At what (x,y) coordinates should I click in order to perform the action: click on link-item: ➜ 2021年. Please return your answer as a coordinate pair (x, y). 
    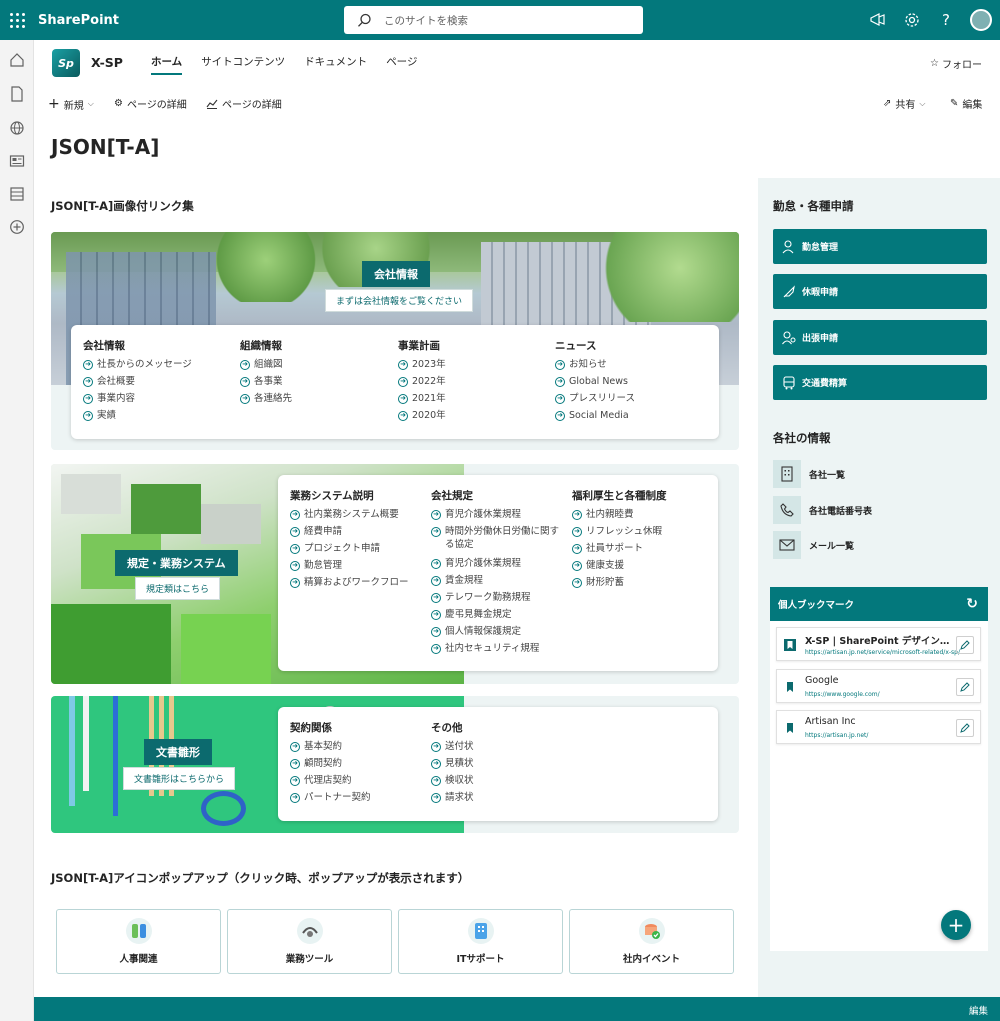
    Looking at the image, I should click on (422, 401).